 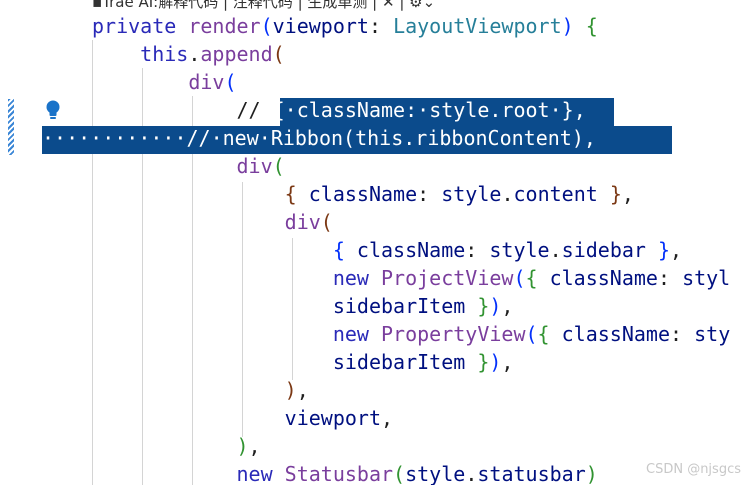 What do you see at coordinates (433, 138) in the screenshot?
I see `code-token: Ribbon(this.ribbonContent),` at bounding box center [433, 138].